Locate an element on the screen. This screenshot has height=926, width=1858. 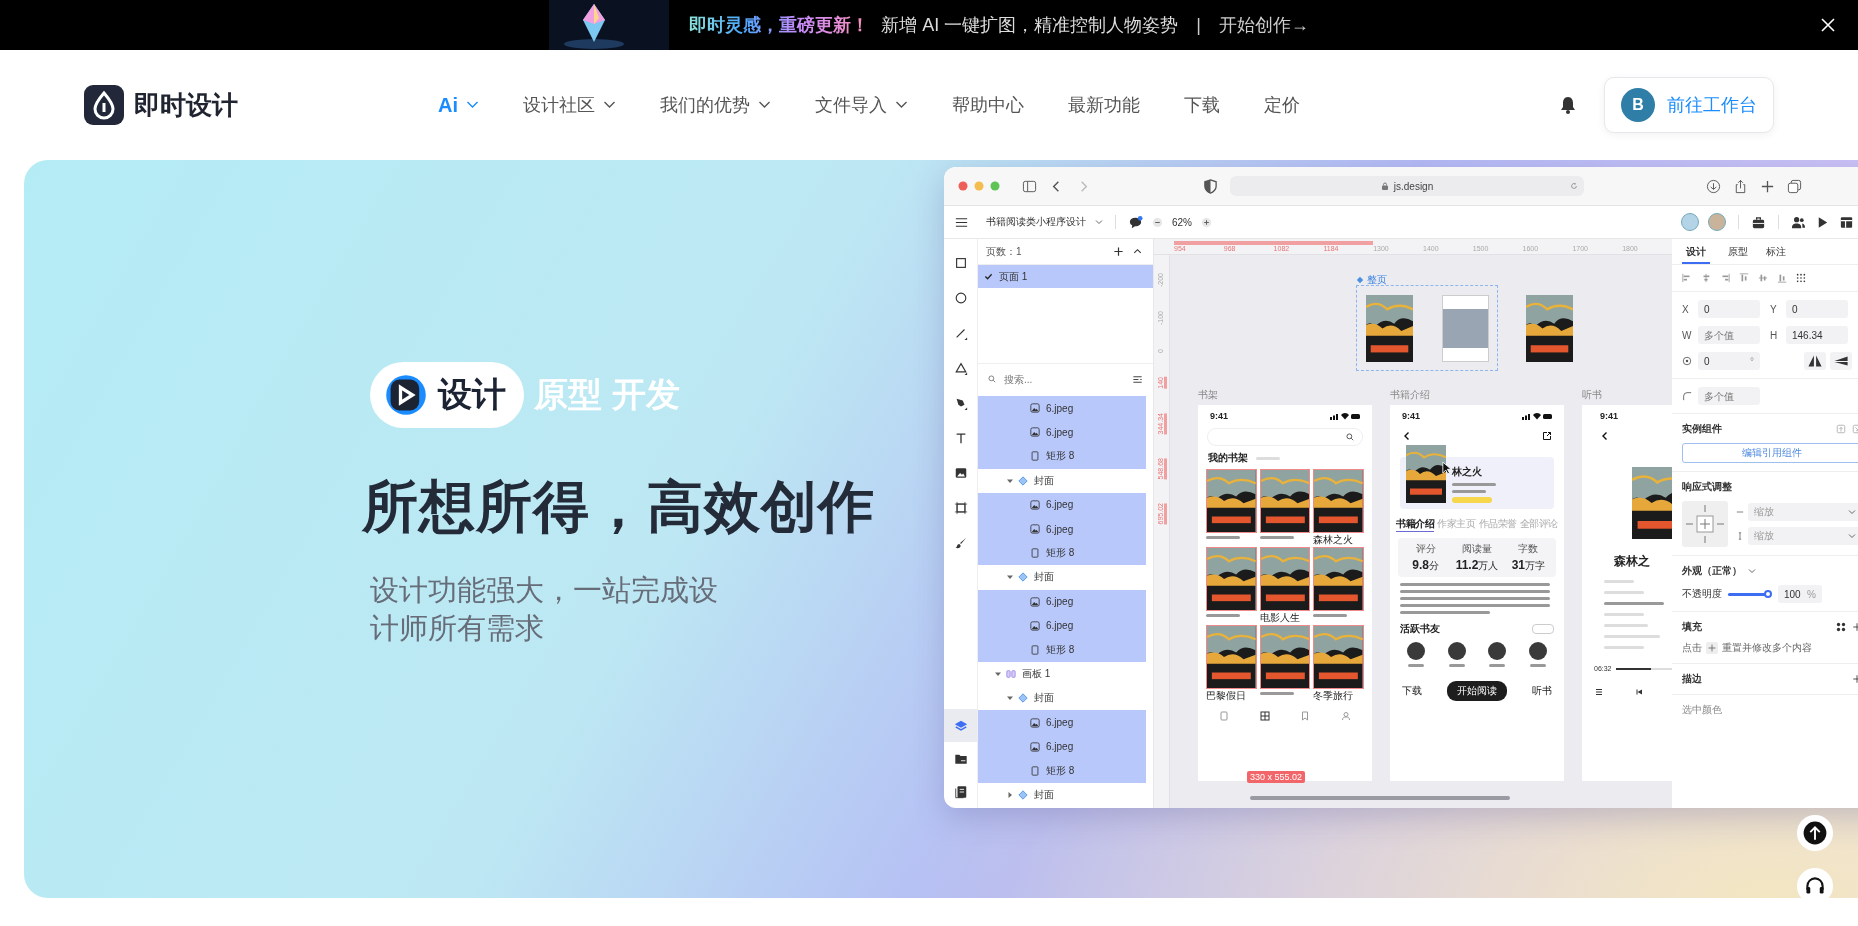
inspector-tab: 设计 is located at coordinates (1696, 251).